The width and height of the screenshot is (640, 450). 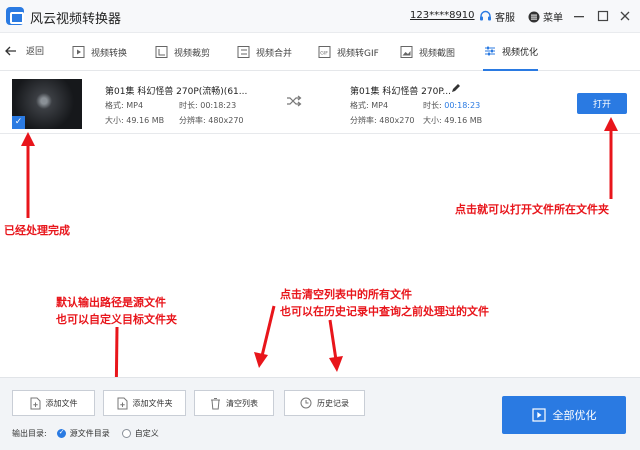 I want to click on output-format: 格式: MP4, so click(x=369, y=105).